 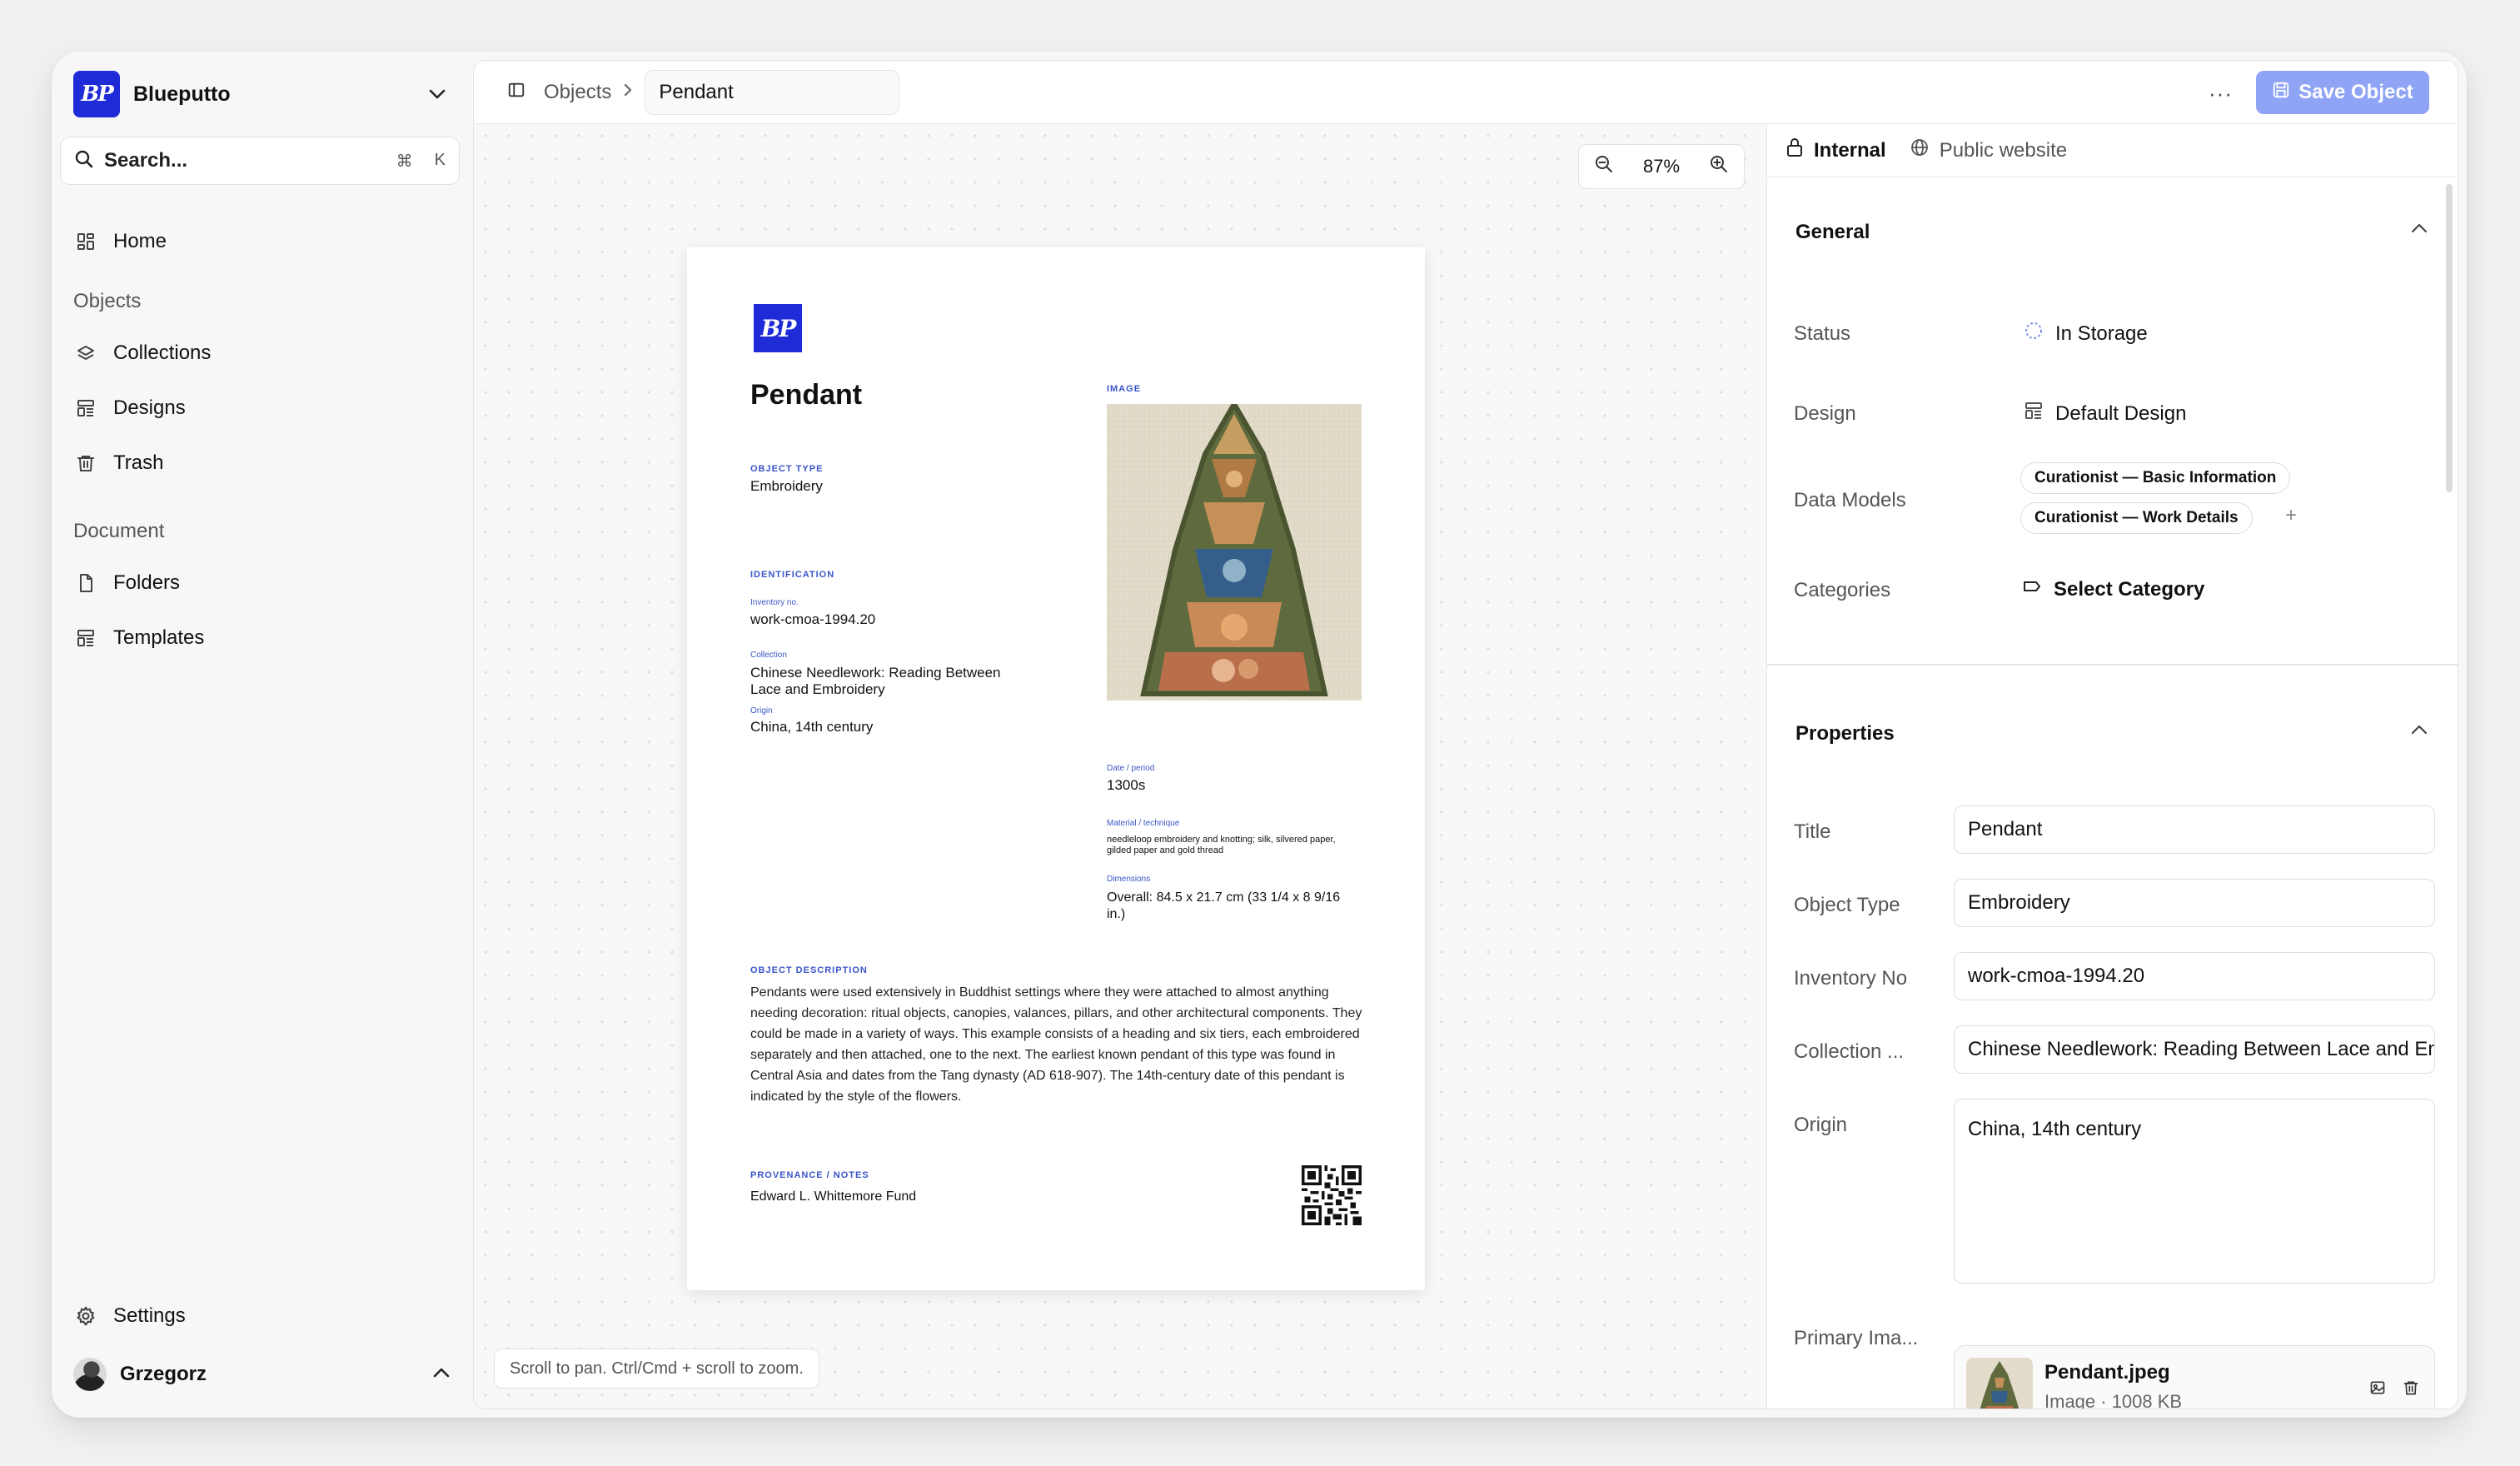 I want to click on sidebar-item-label: Templates, so click(x=159, y=638).